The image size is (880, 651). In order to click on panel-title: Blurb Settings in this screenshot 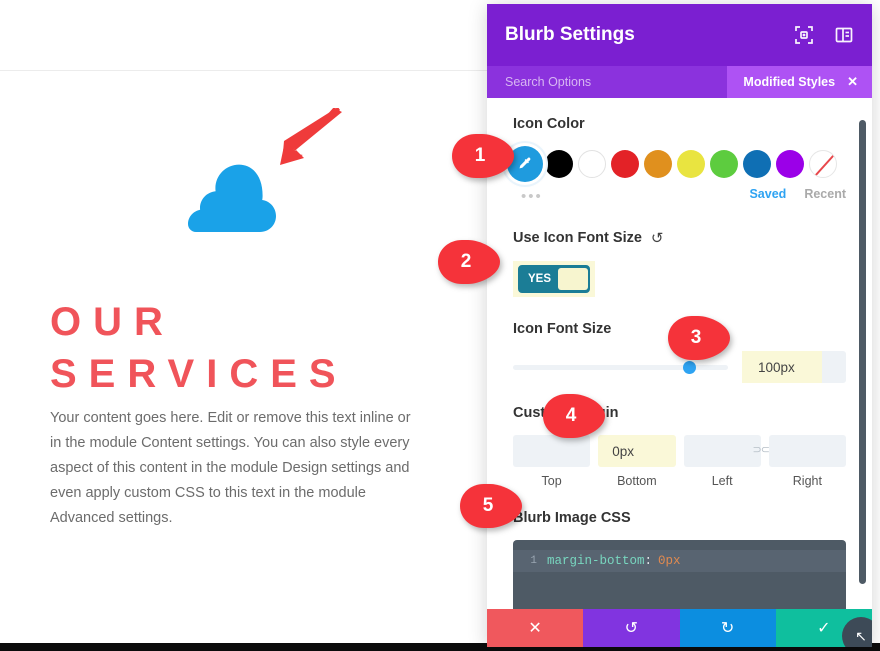, I will do `click(570, 34)`.